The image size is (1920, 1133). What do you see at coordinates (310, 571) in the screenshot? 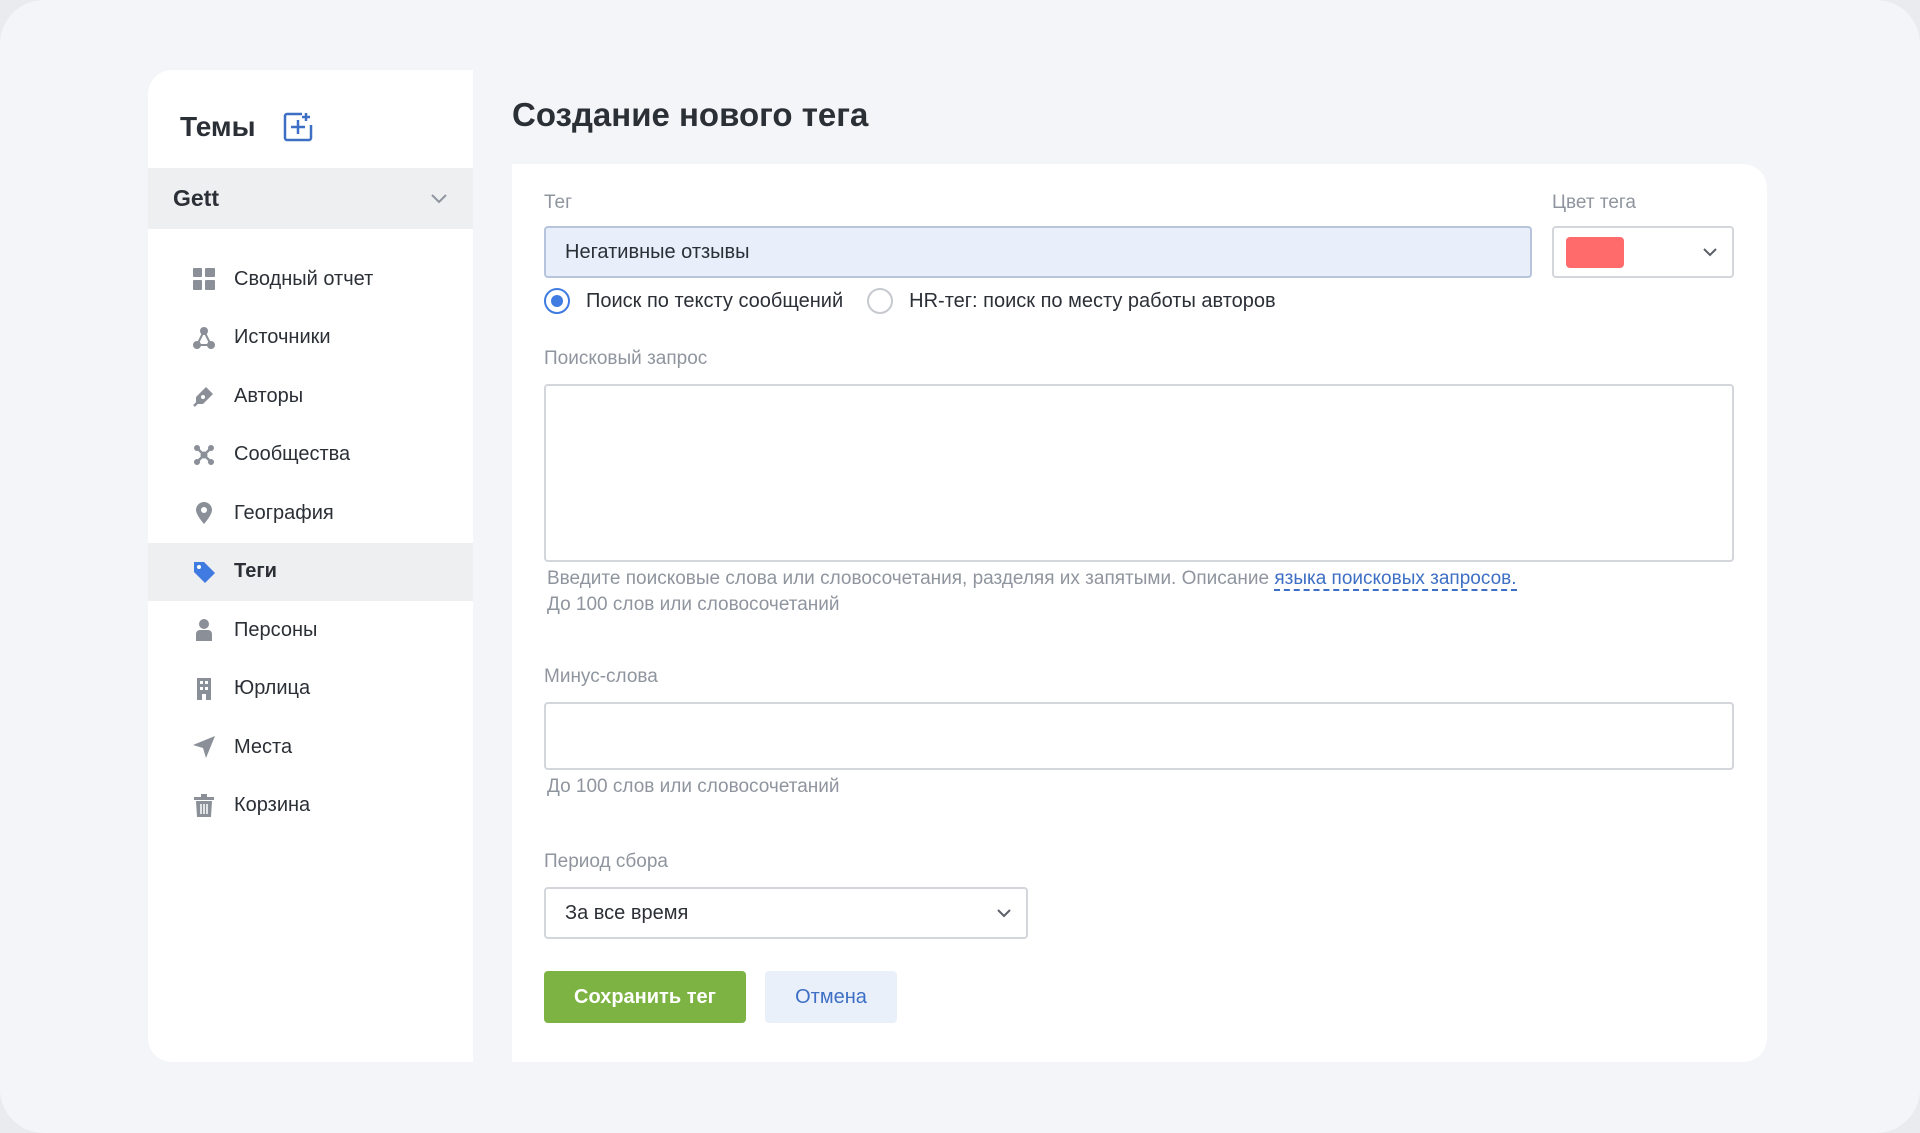
I see `sidebar-item-tags: Теги` at bounding box center [310, 571].